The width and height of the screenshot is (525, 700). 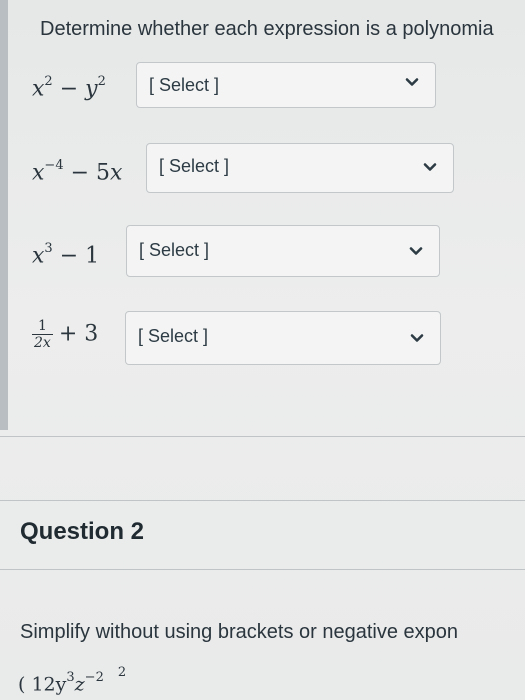 What do you see at coordinates (82, 531) in the screenshot?
I see `question-2-title: Question 2` at bounding box center [82, 531].